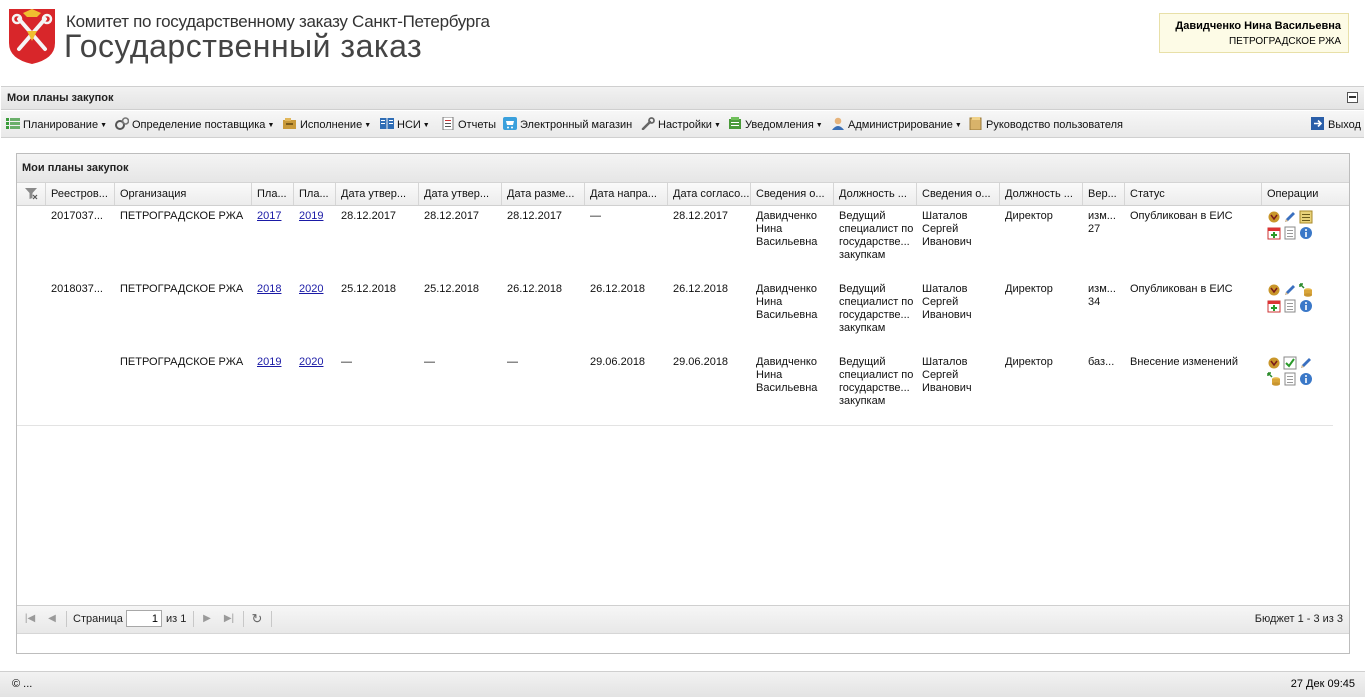 The height and width of the screenshot is (697, 1365). I want to click on menu-reports: Отчеты, so click(468, 124).